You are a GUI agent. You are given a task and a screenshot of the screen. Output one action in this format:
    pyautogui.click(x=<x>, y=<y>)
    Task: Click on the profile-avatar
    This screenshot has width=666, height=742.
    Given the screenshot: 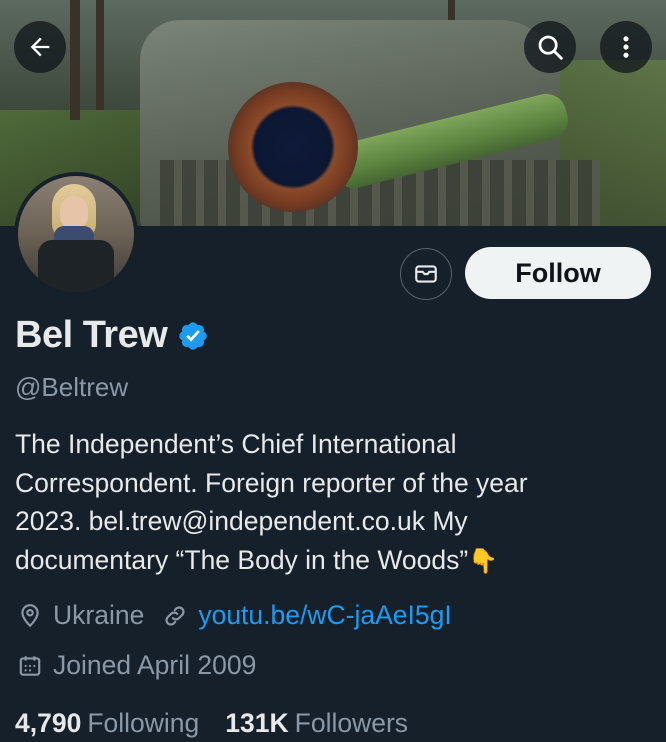 What is the action you would take?
    pyautogui.click(x=76, y=234)
    